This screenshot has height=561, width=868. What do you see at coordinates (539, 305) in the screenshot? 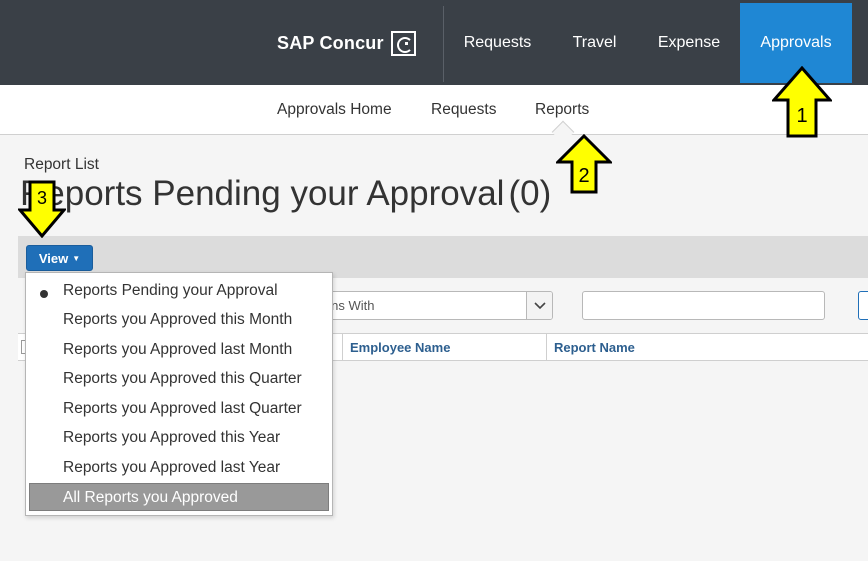
I see `chevron-down-icon` at bounding box center [539, 305].